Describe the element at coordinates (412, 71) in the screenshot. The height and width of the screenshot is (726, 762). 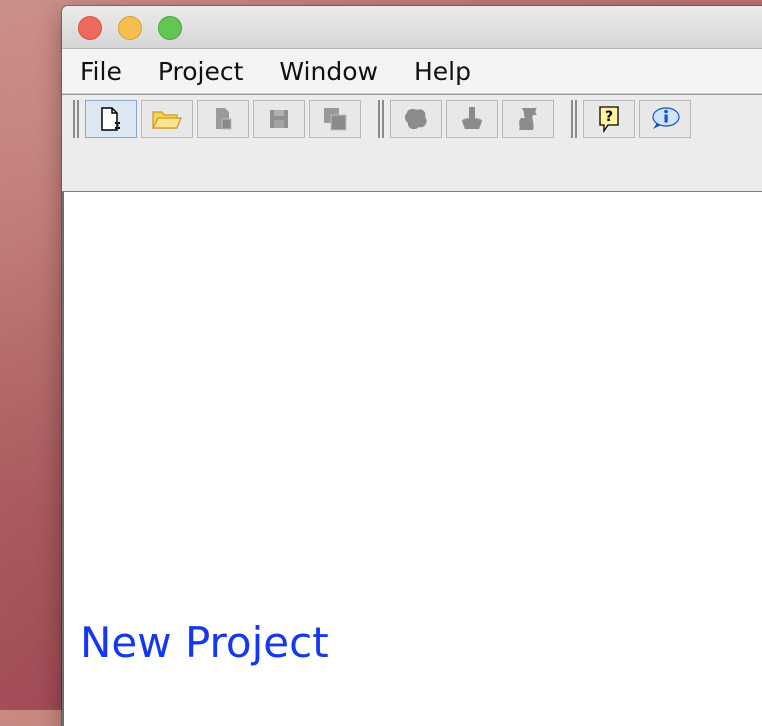
I see `menu-bar: File Project Window Help` at that location.